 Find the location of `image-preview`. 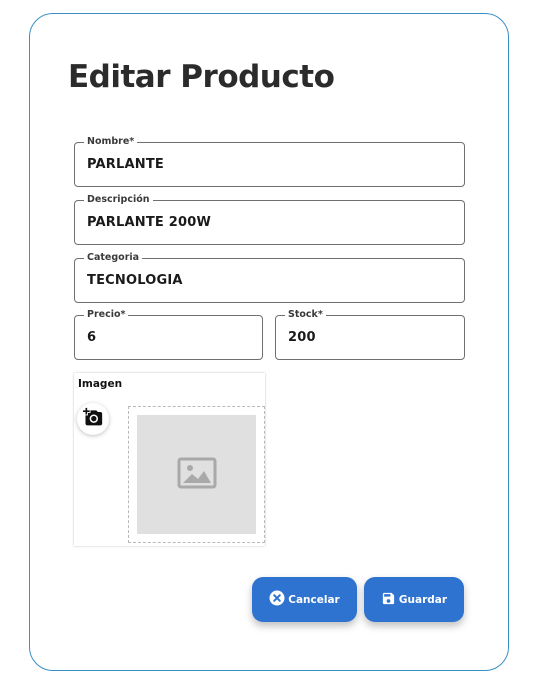

image-preview is located at coordinates (196, 474).